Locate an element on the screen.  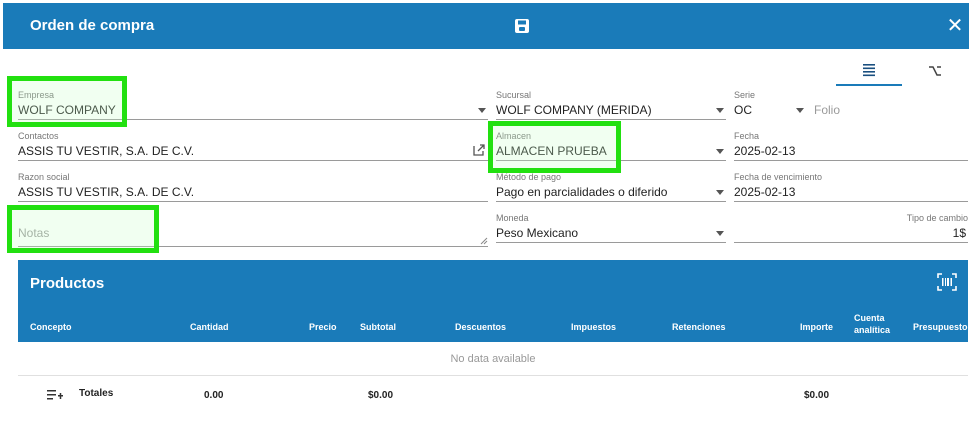
tipo-cambio-value: 1$ is located at coordinates (959, 233).